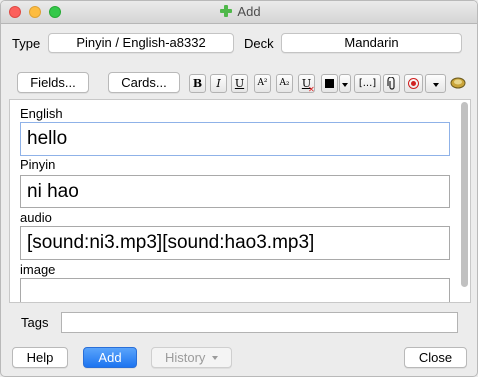 The image size is (478, 377). Describe the element at coordinates (36, 217) in the screenshot. I see `field-label-audio: audio` at that location.